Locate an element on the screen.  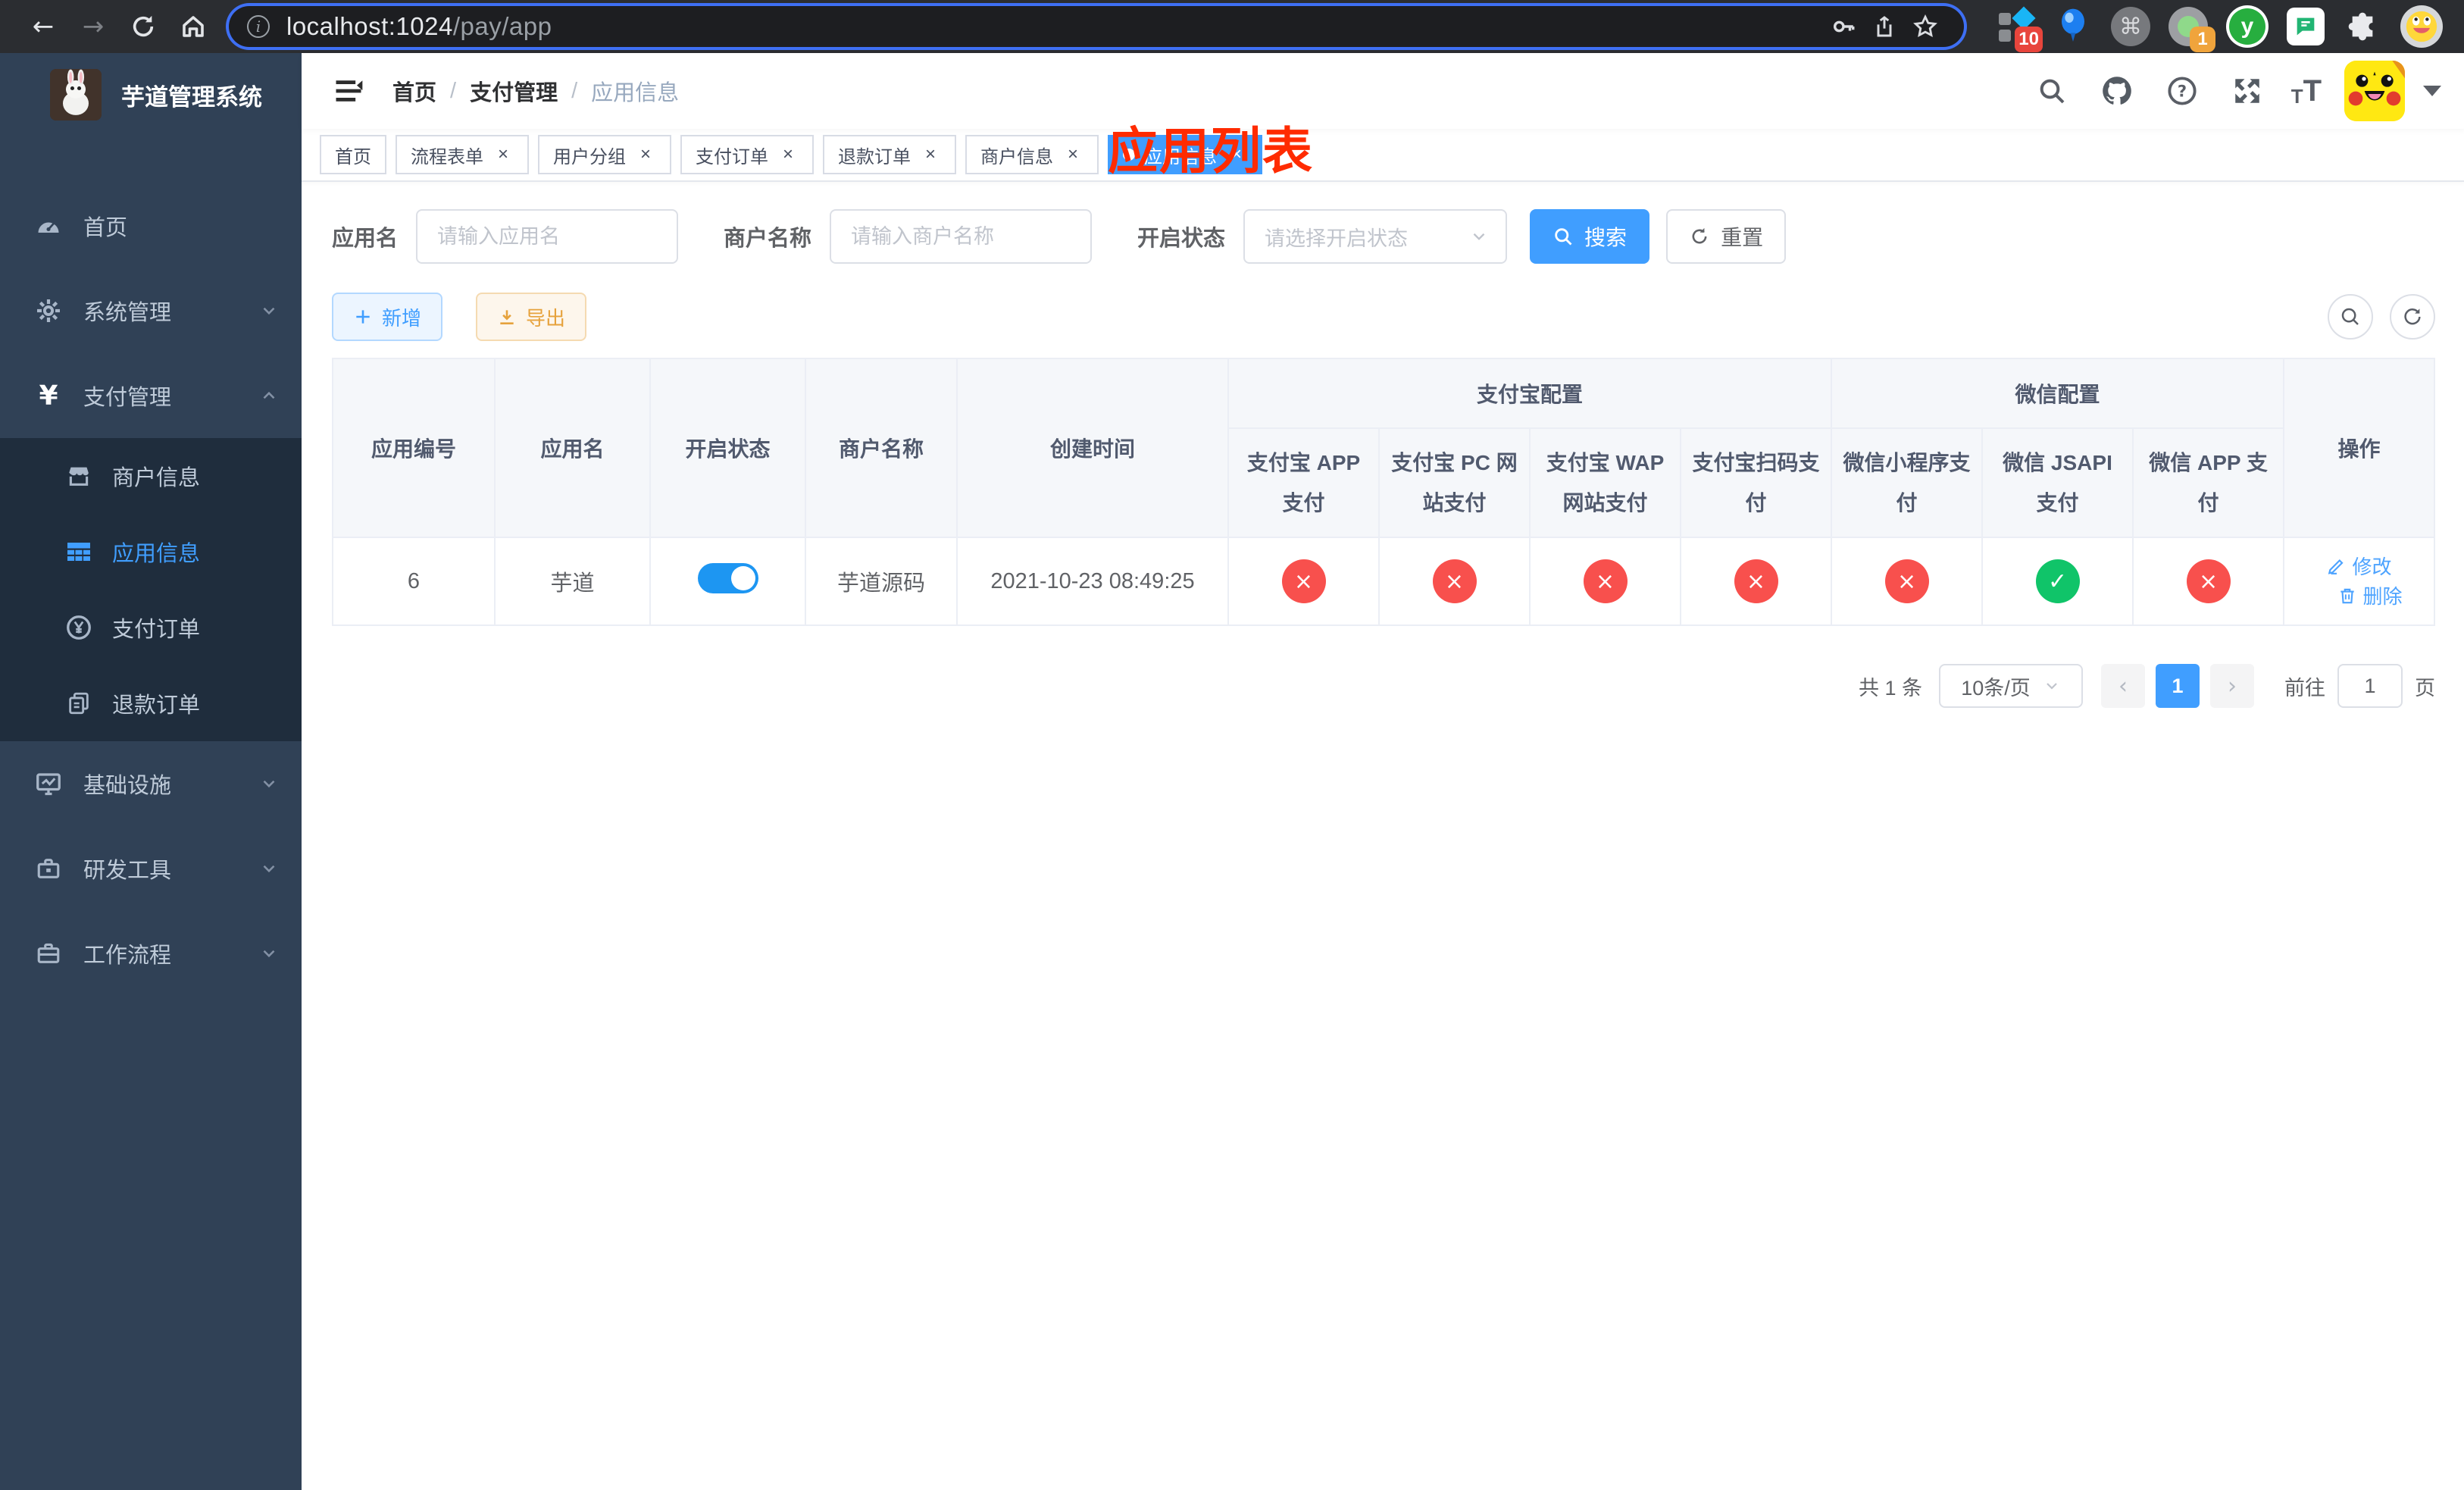
sidebar-item-workflow: 工作流程 is located at coordinates (151, 954).